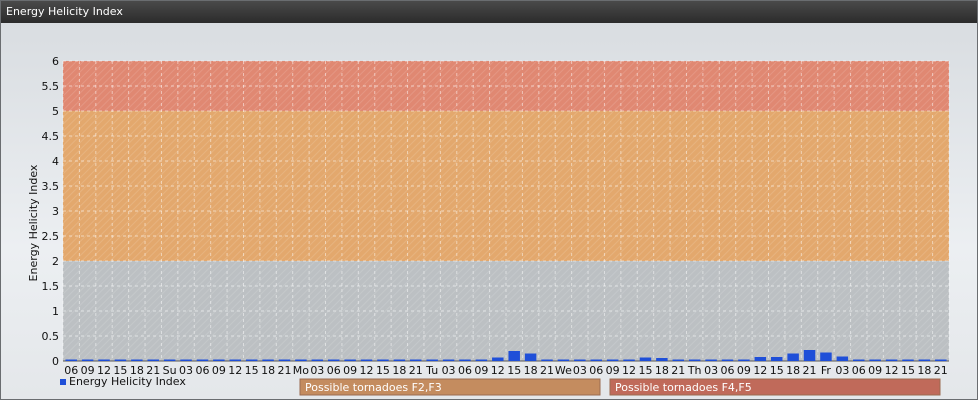 The image size is (978, 400). I want to click on x-tick-label: We, so click(563, 370).